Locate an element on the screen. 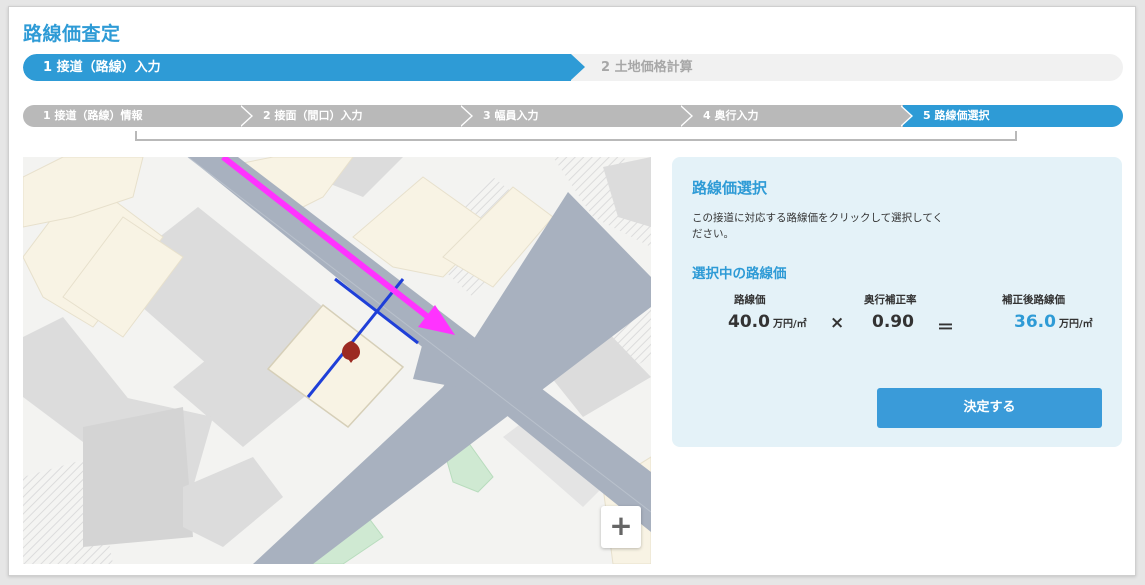 Image resolution: width=1145 pixels, height=585 pixels. panel-title: 路線価選択 is located at coordinates (730, 188).